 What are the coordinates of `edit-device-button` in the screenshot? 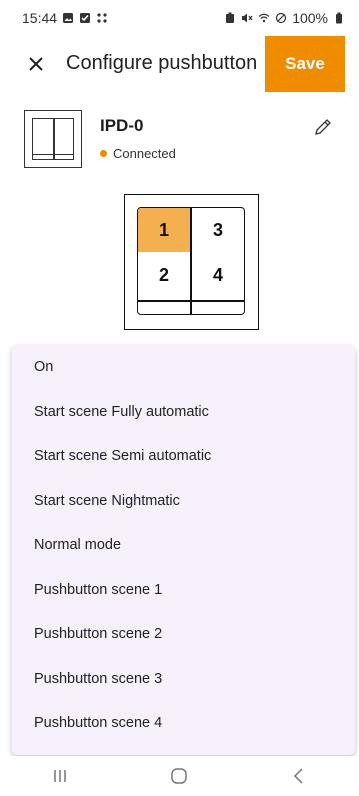 It's located at (324, 128).